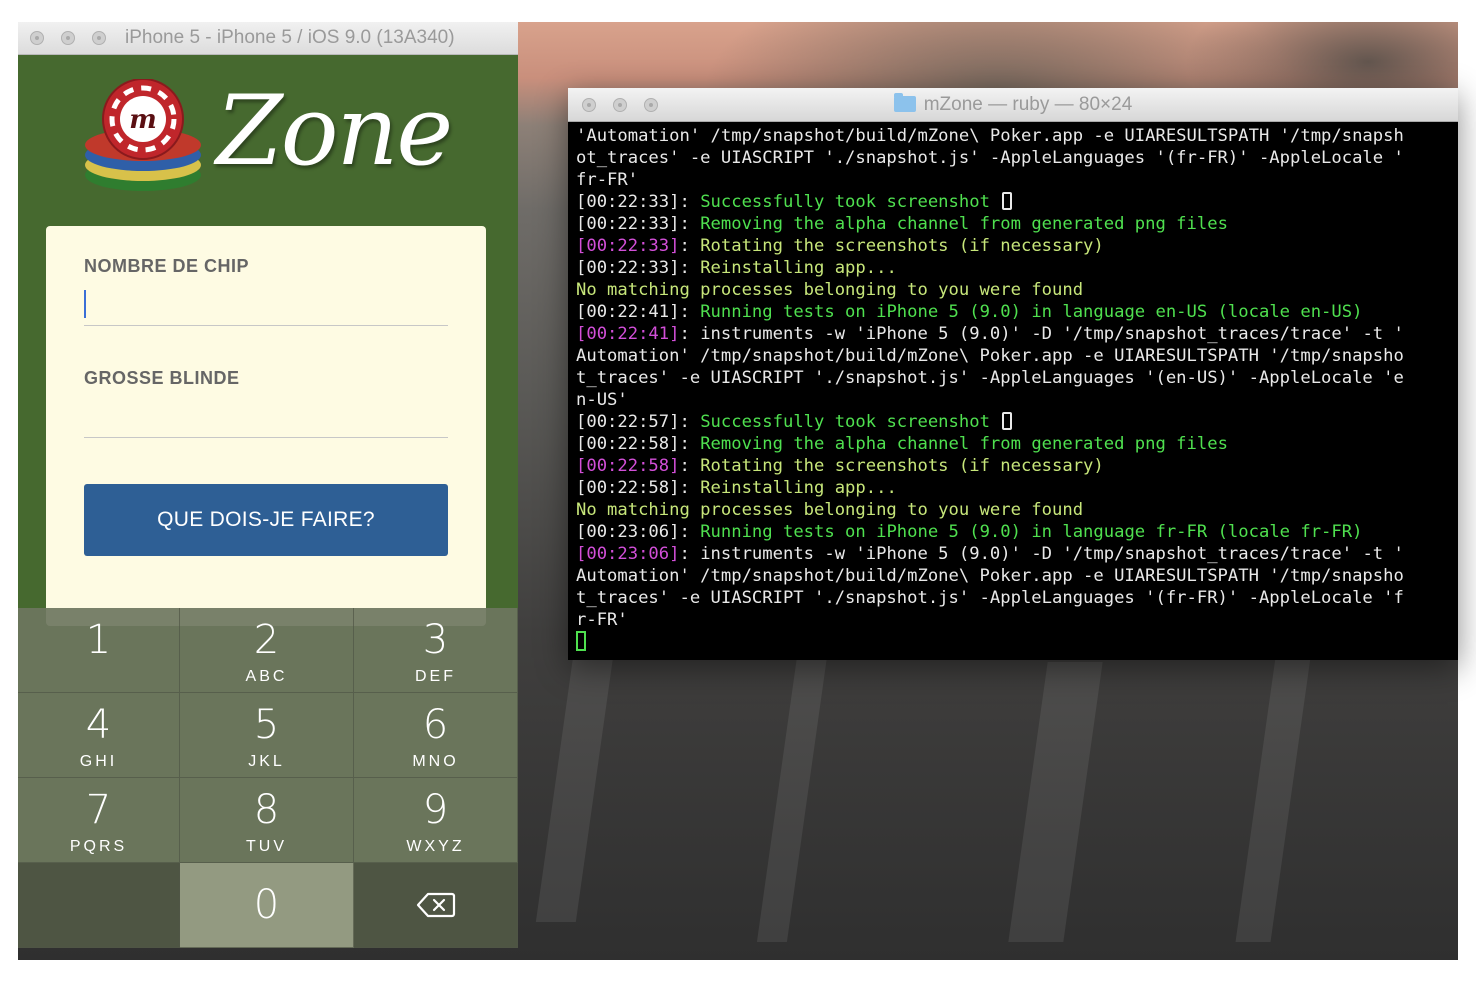  What do you see at coordinates (98, 725) in the screenshot?
I see `key-digit: 4` at bounding box center [98, 725].